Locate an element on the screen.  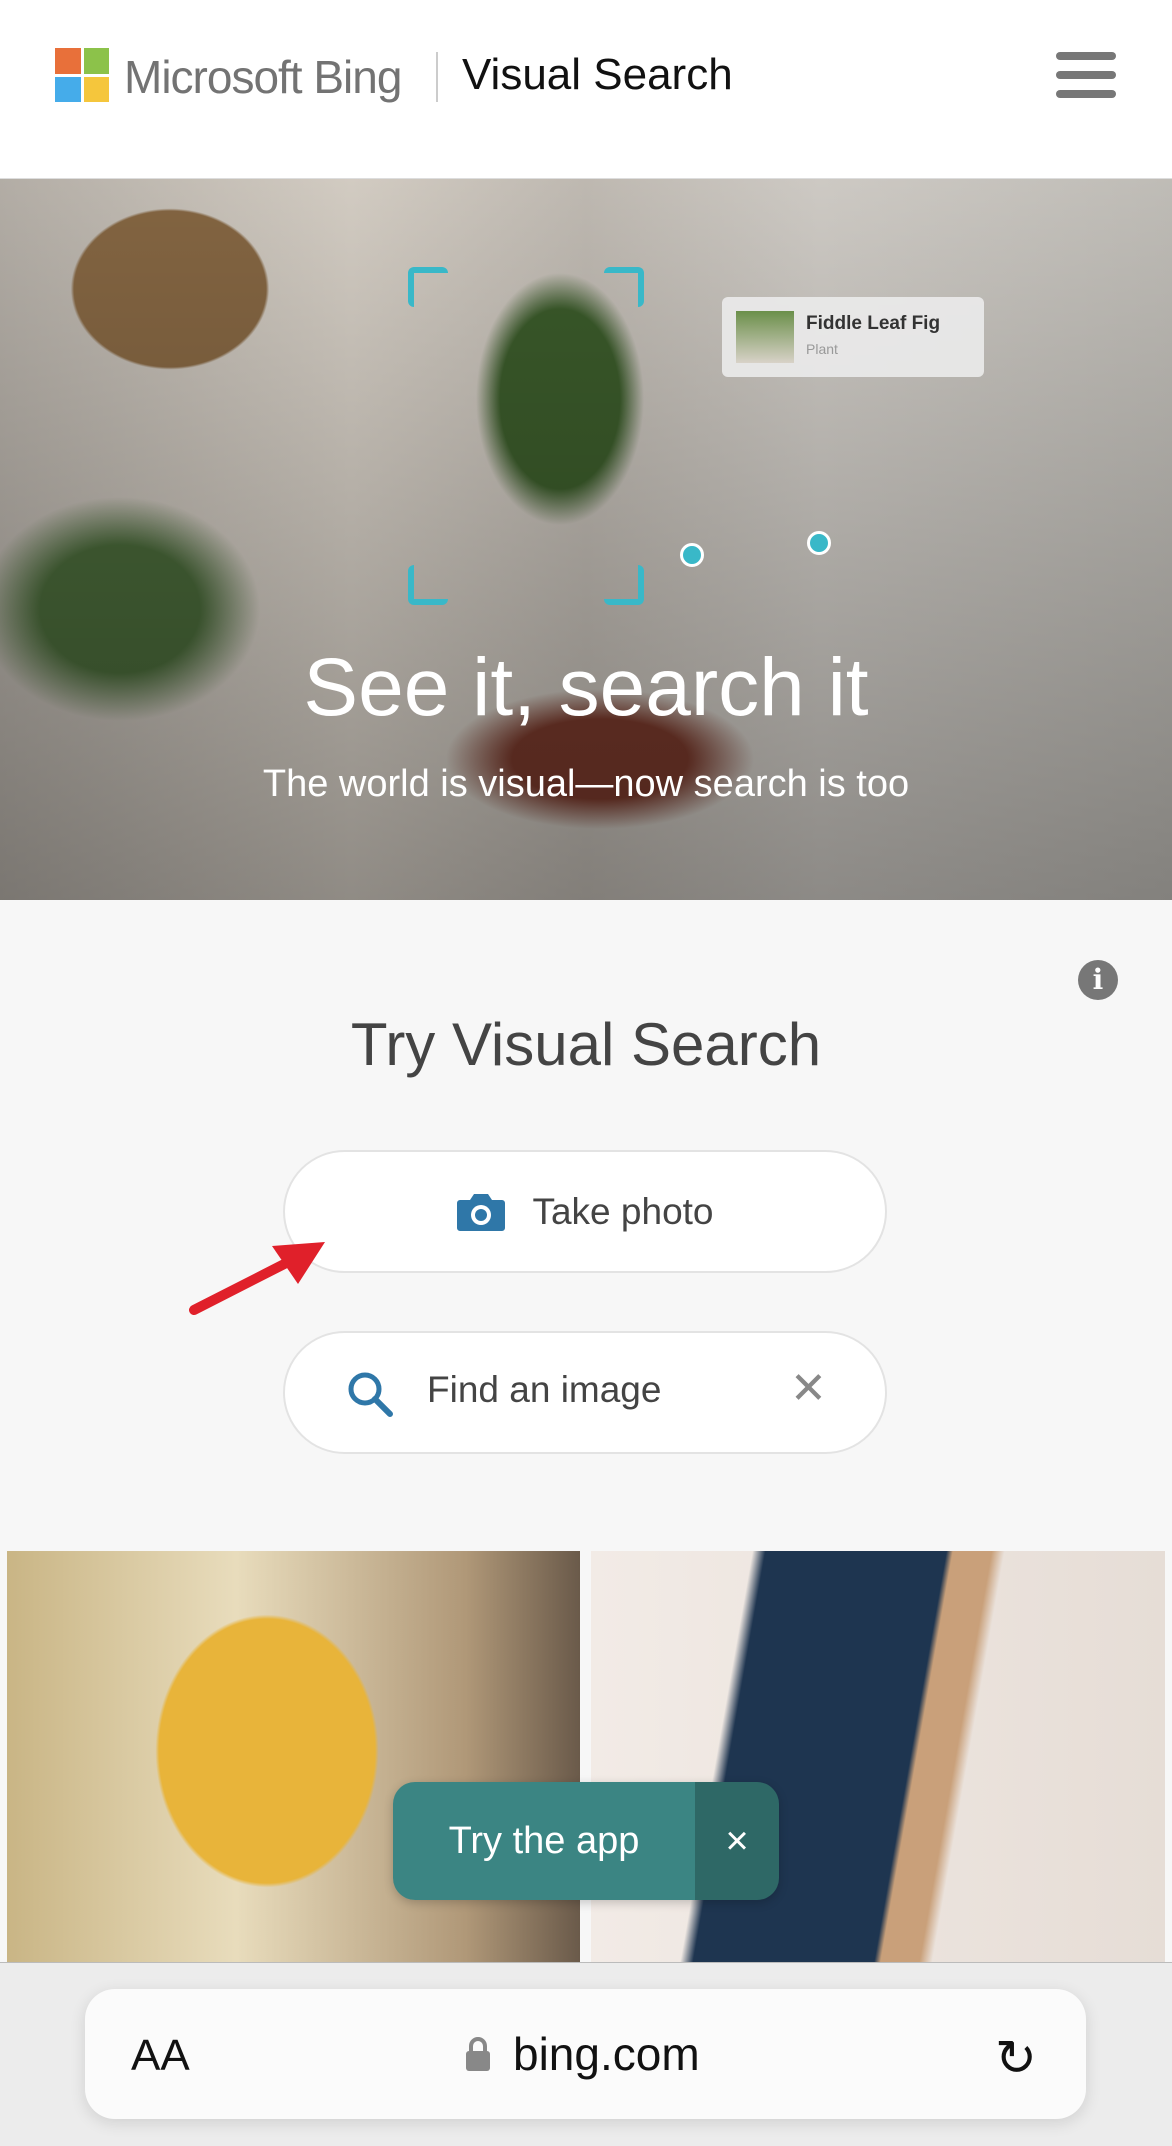
camera-icon is located at coordinates (481, 1212).